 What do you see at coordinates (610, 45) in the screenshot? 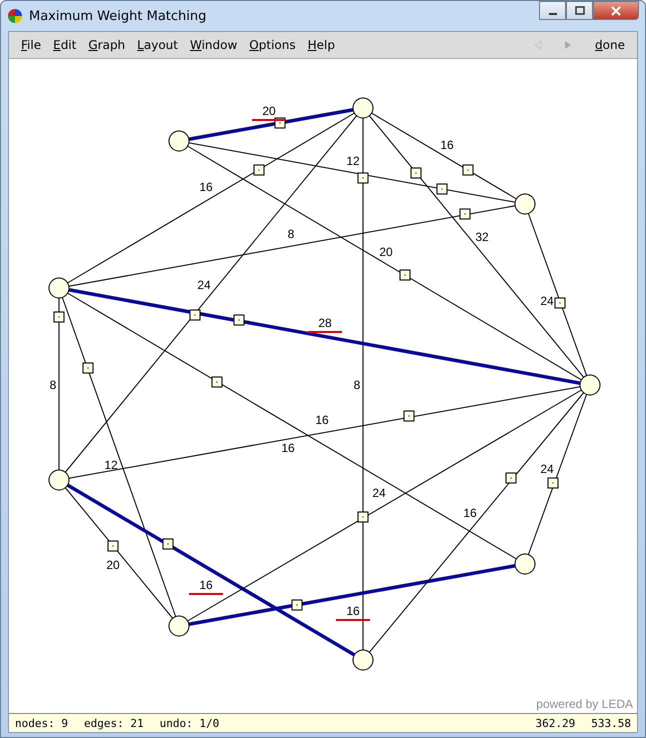
I see `done-button: done` at bounding box center [610, 45].